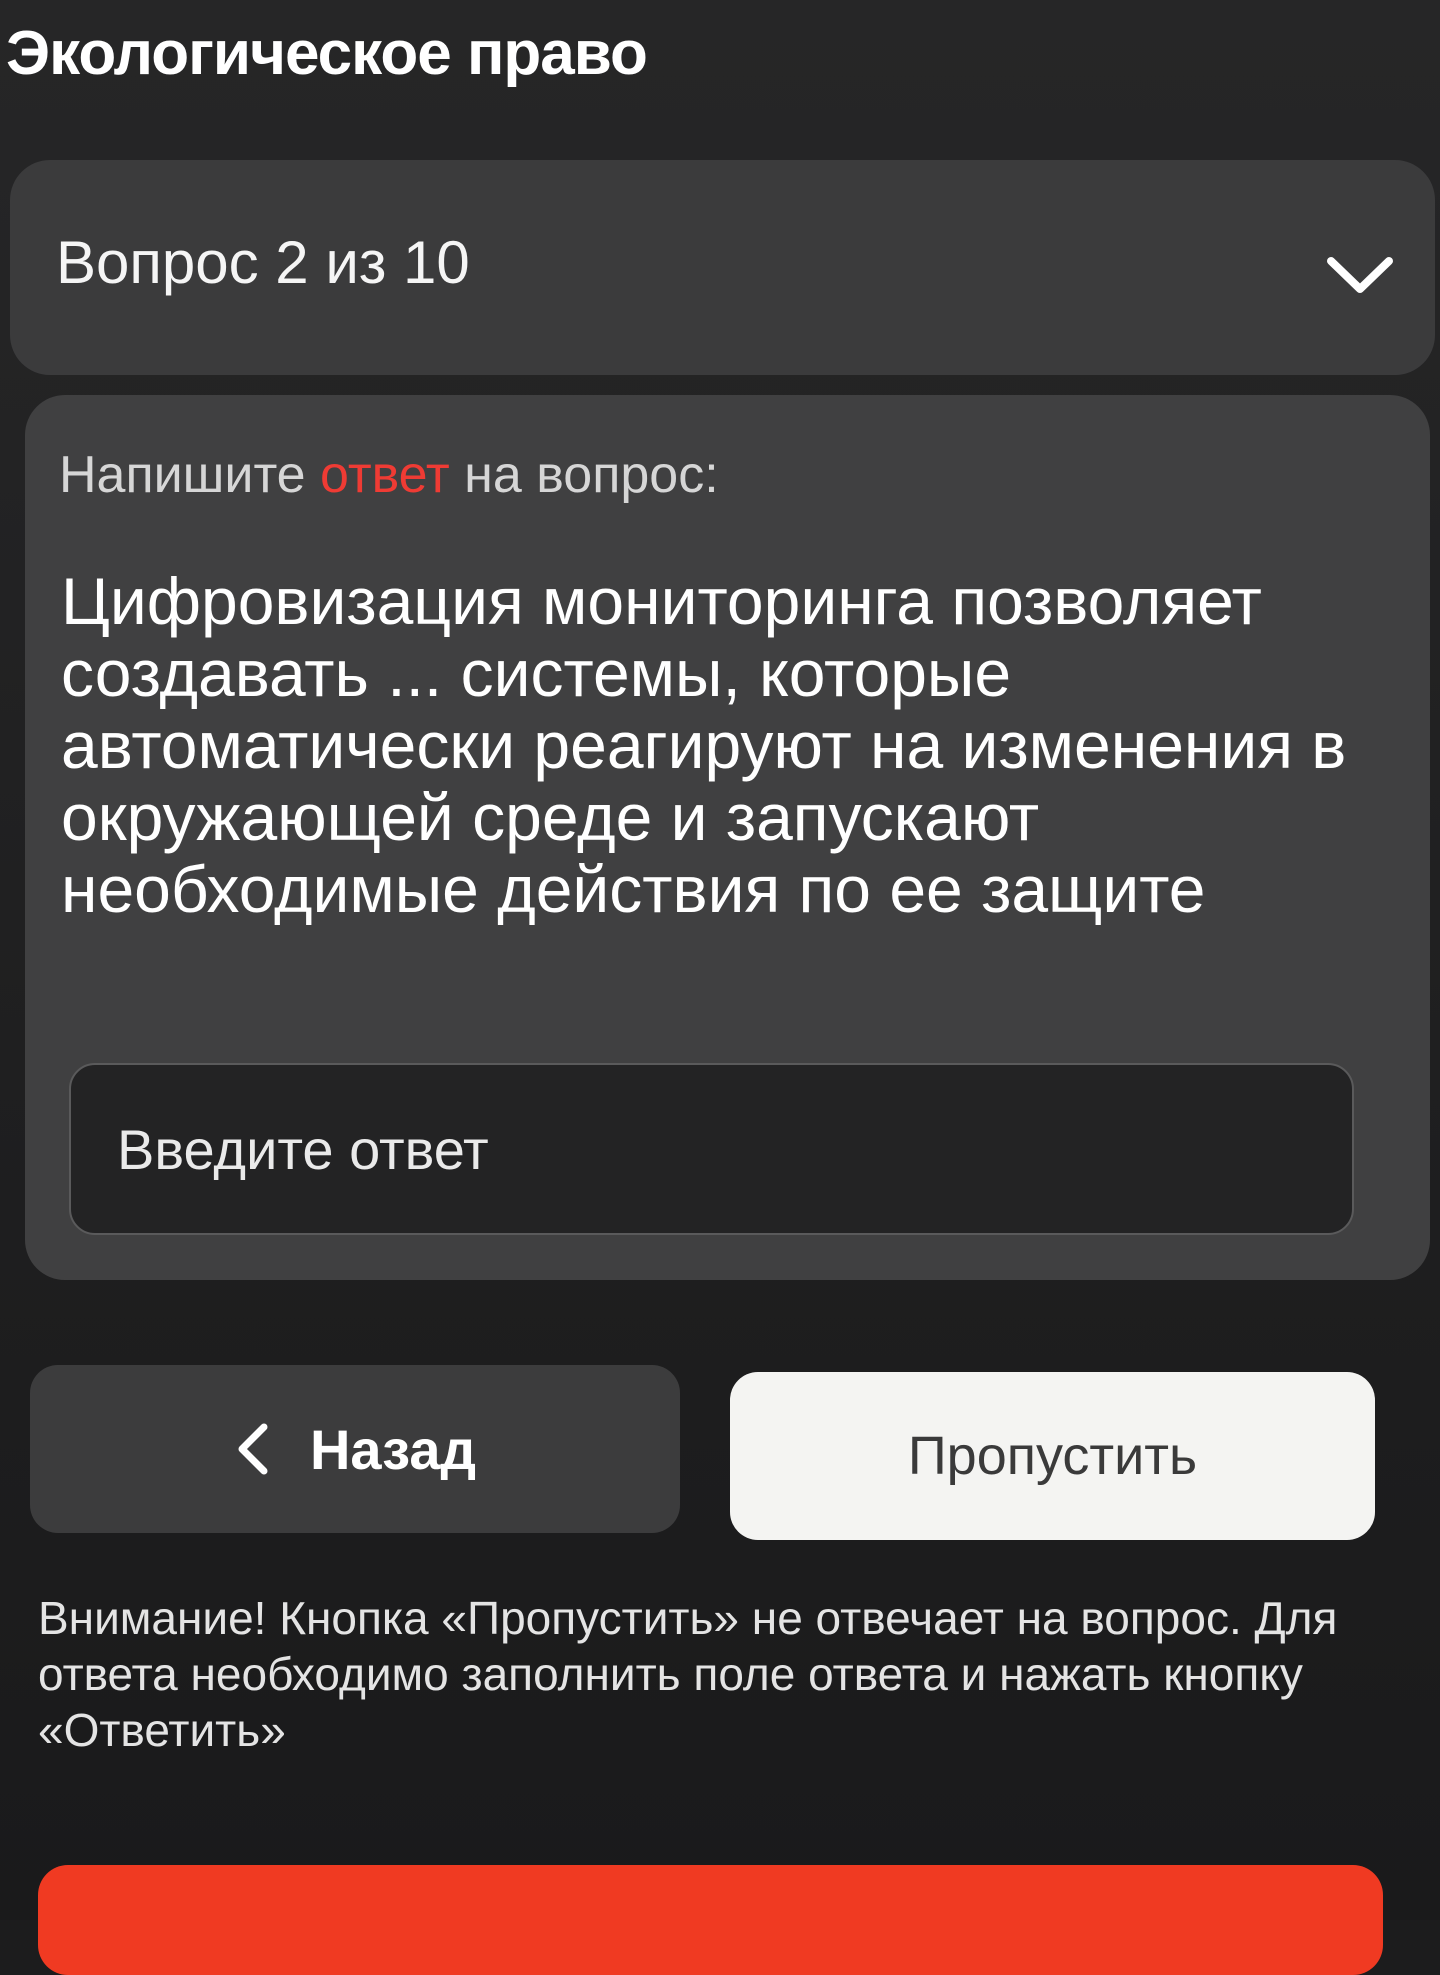 This screenshot has height=1975, width=1440. Describe the element at coordinates (393, 1449) in the screenshot. I see `back-button-label: Назад` at that location.